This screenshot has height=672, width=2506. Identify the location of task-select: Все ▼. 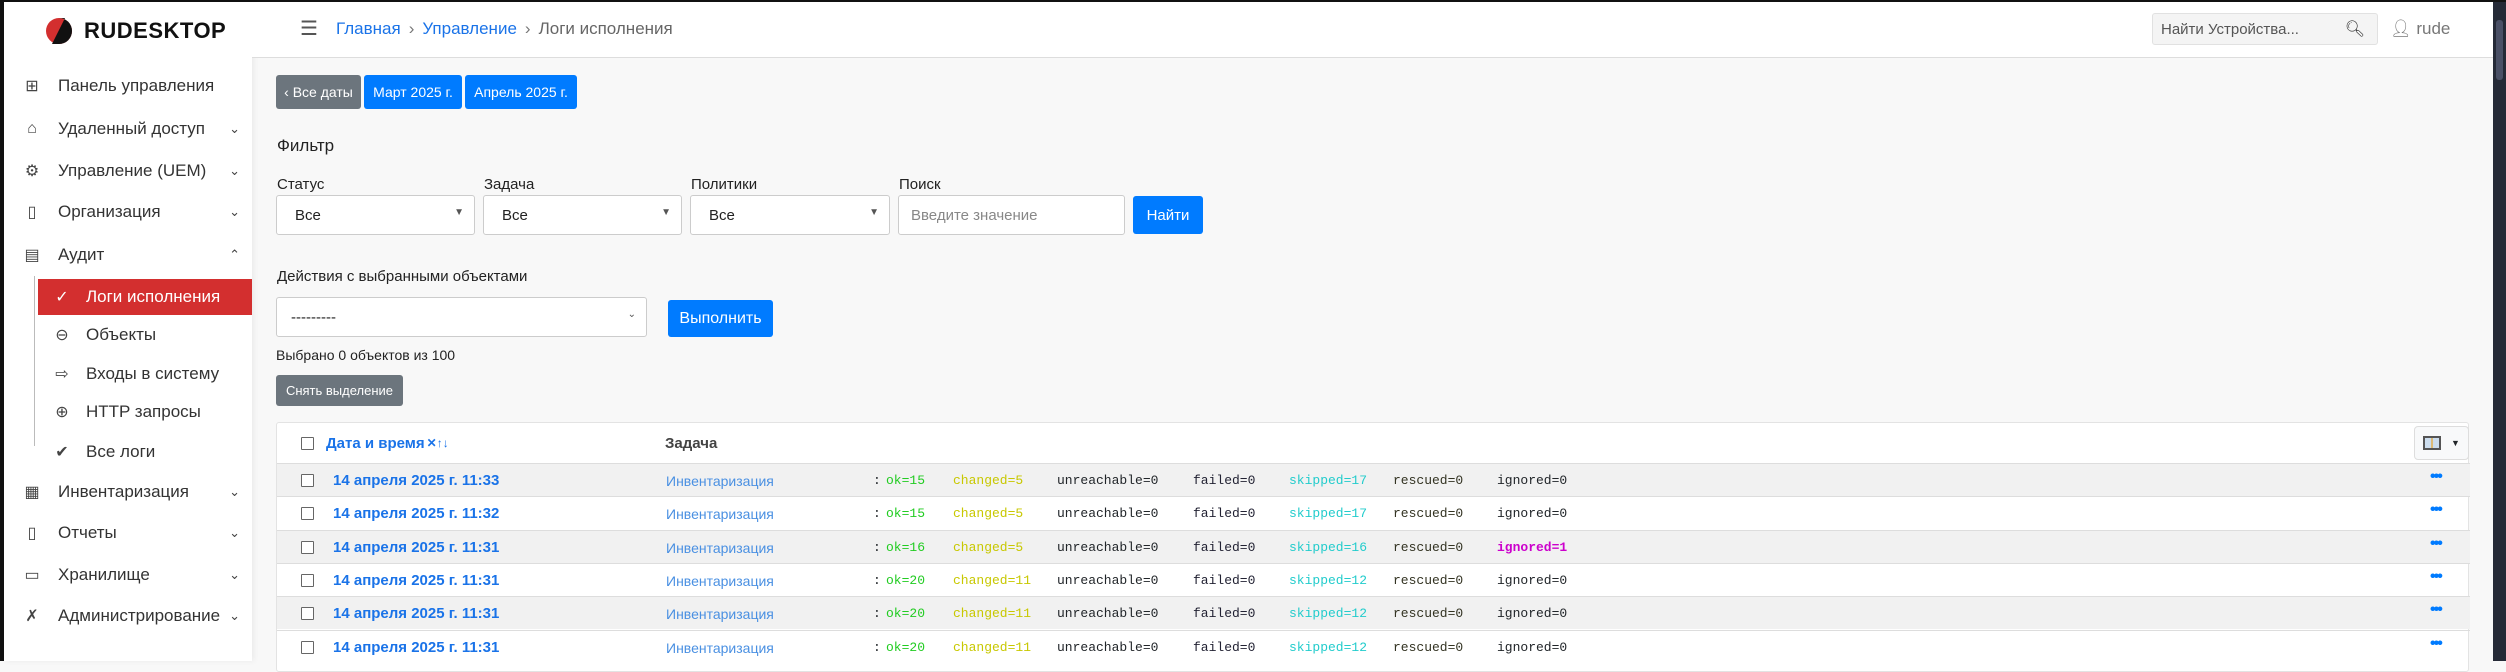
(582, 215).